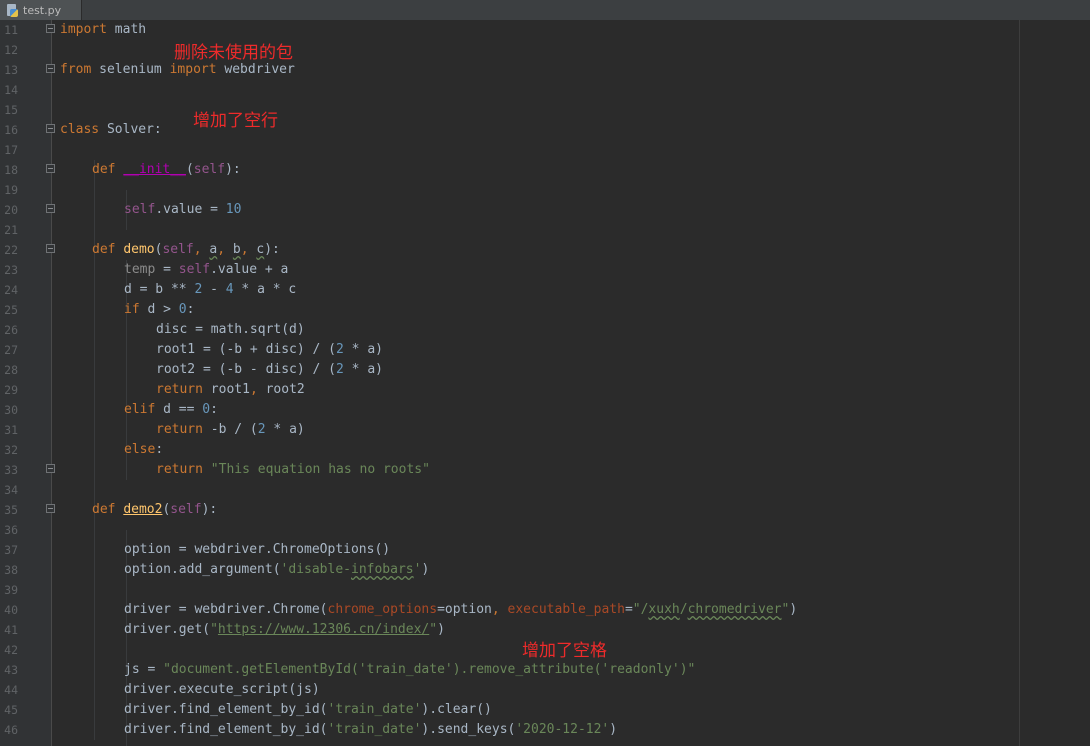 This screenshot has width=1090, height=746. Describe the element at coordinates (11, 210) in the screenshot. I see `line-number: 20` at that location.